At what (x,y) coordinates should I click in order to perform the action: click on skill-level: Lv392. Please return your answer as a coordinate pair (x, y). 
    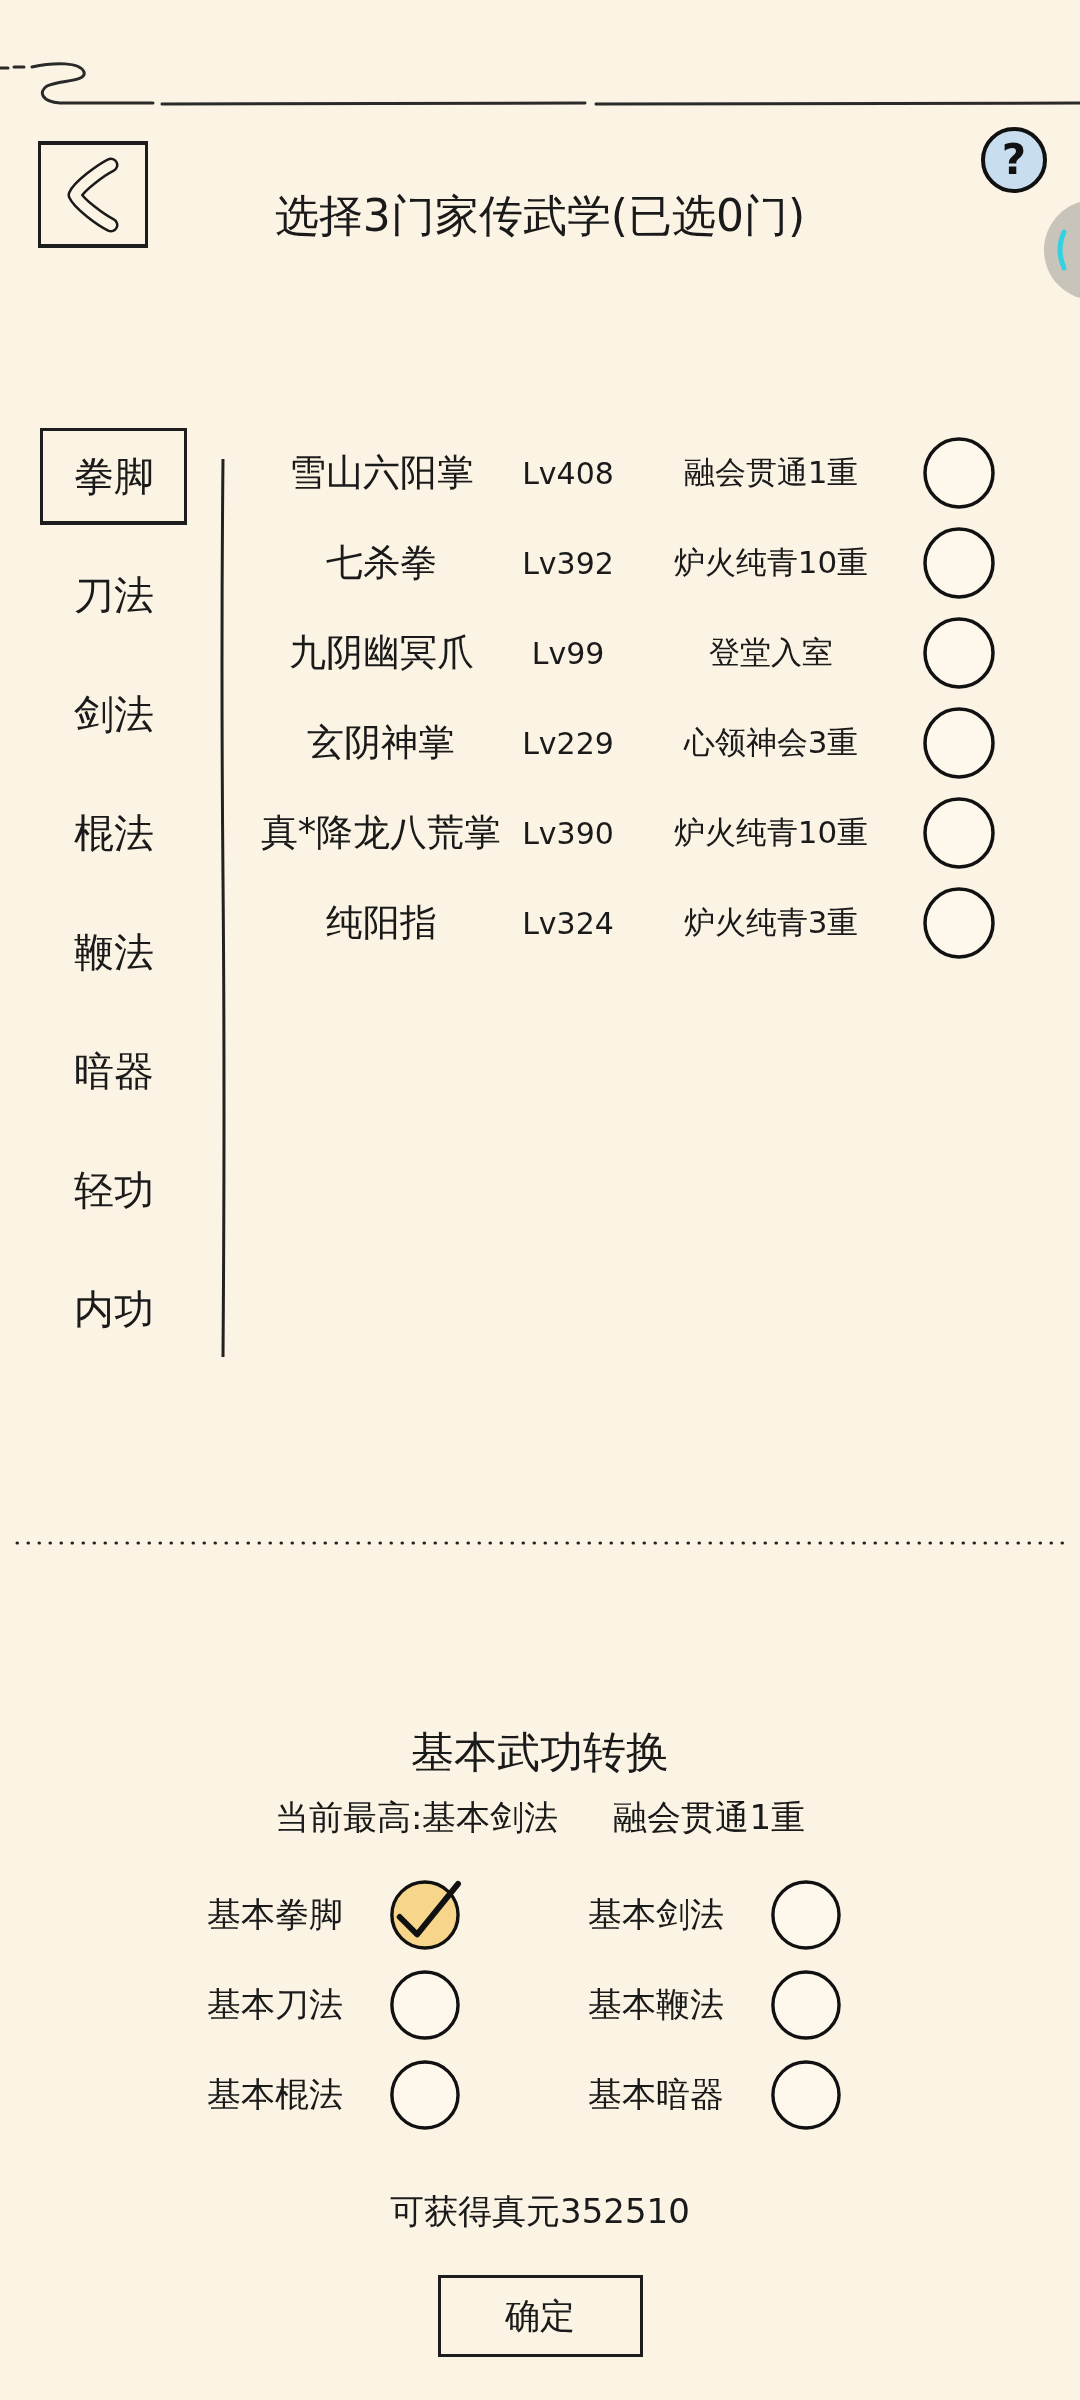
    Looking at the image, I should click on (568, 563).